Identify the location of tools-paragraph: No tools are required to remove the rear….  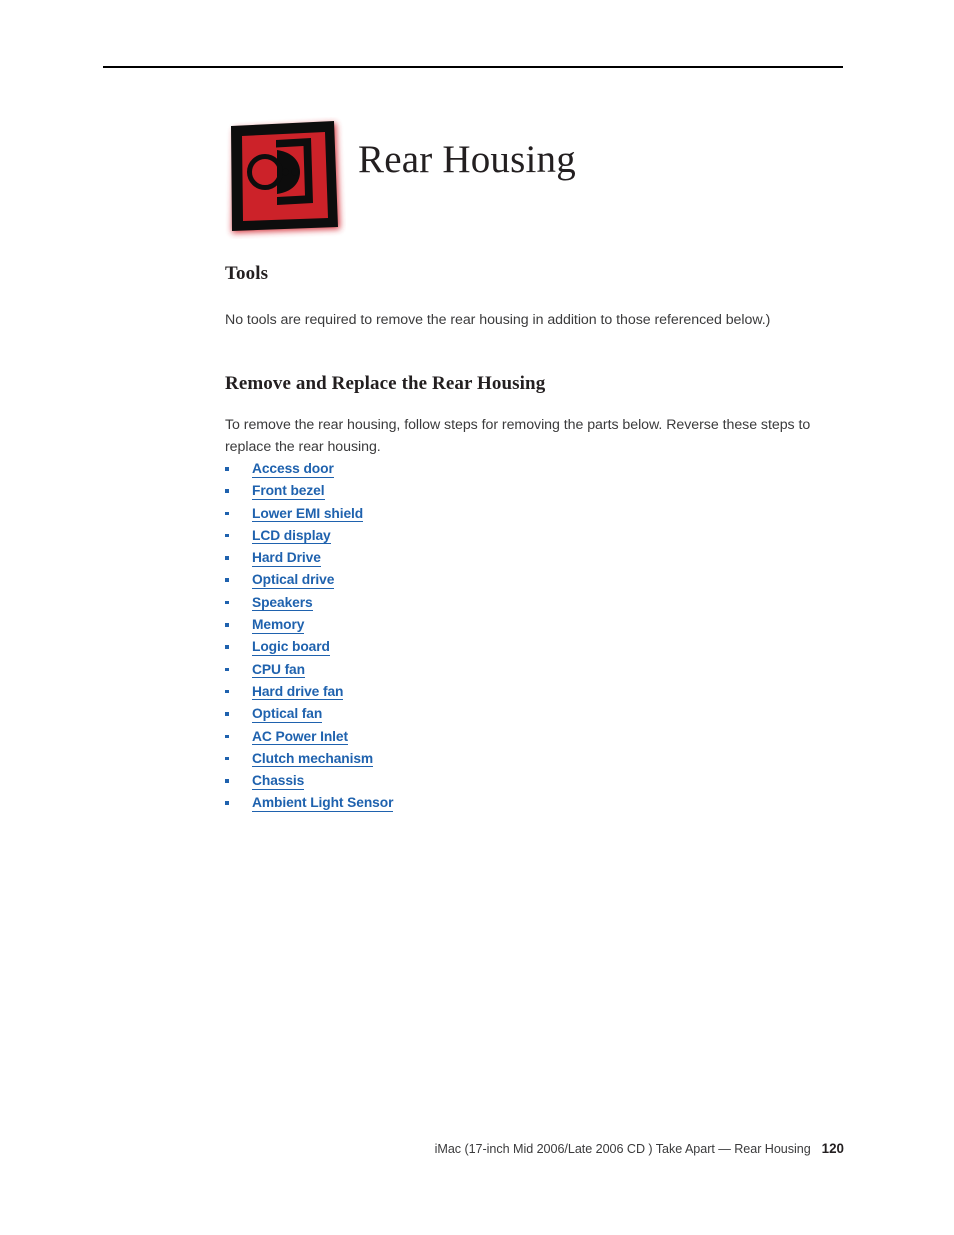
(498, 320).